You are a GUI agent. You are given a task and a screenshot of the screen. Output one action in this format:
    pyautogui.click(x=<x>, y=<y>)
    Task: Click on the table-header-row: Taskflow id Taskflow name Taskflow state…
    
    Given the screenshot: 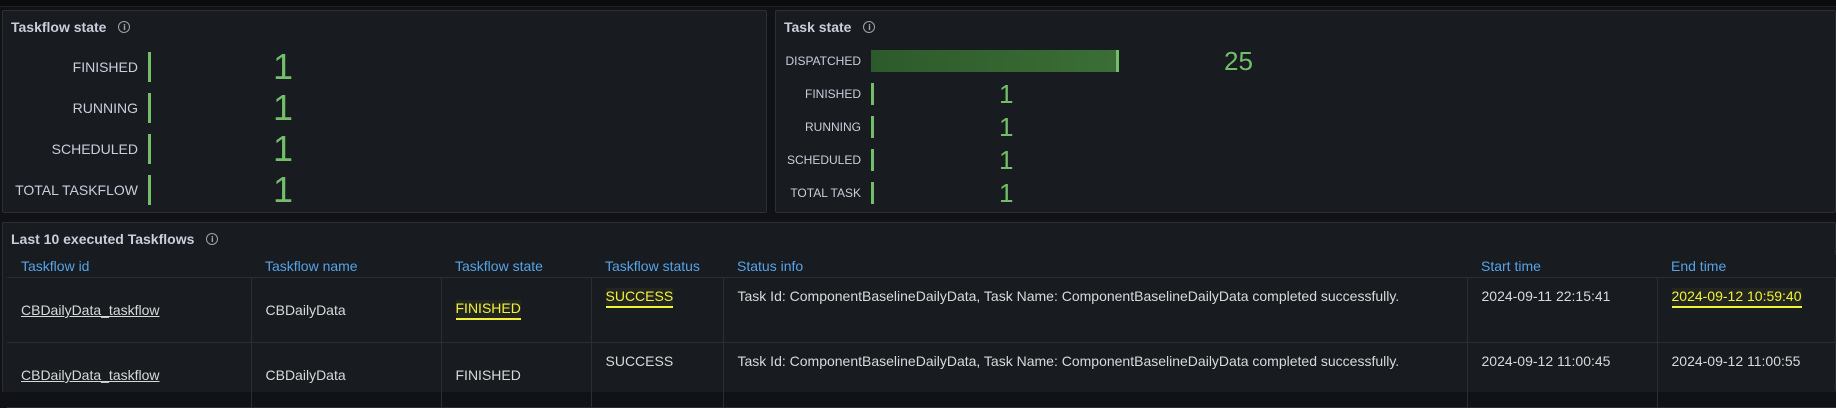 What is the action you would take?
    pyautogui.click(x=921, y=266)
    